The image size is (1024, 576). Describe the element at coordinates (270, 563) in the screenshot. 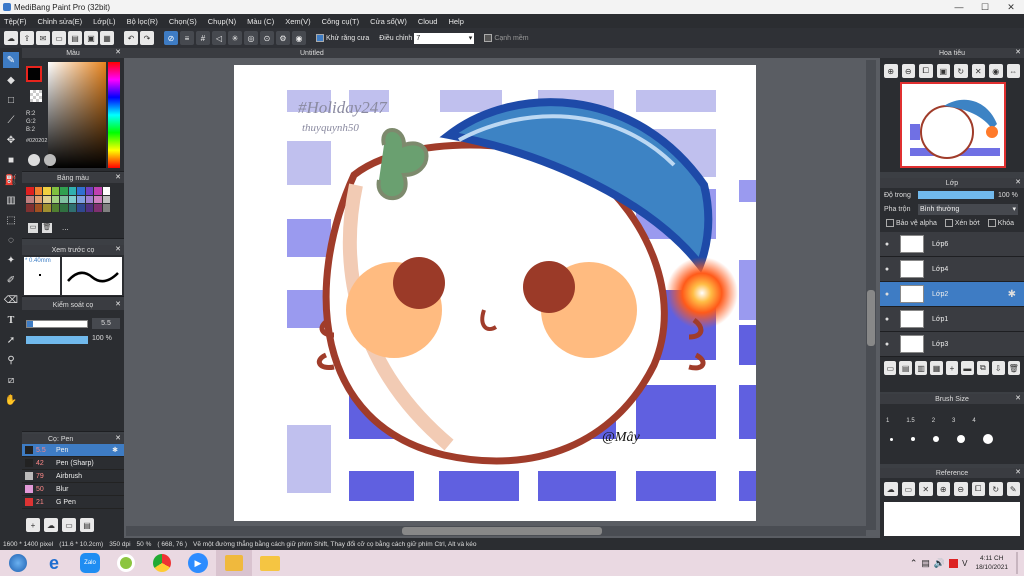

I see `explorer-taskbar-button` at that location.